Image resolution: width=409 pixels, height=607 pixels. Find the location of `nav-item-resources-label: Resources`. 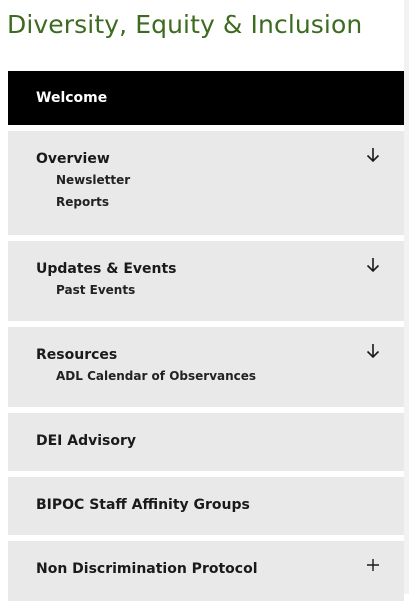

nav-item-resources-label: Resources is located at coordinates (77, 355).